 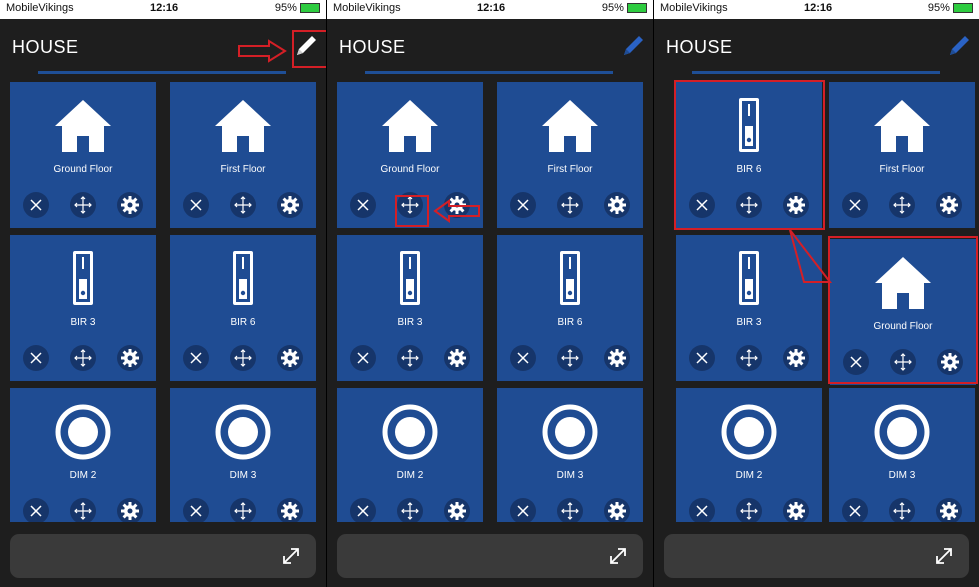 I want to click on tile-label: Ground Floor, so click(x=410, y=169).